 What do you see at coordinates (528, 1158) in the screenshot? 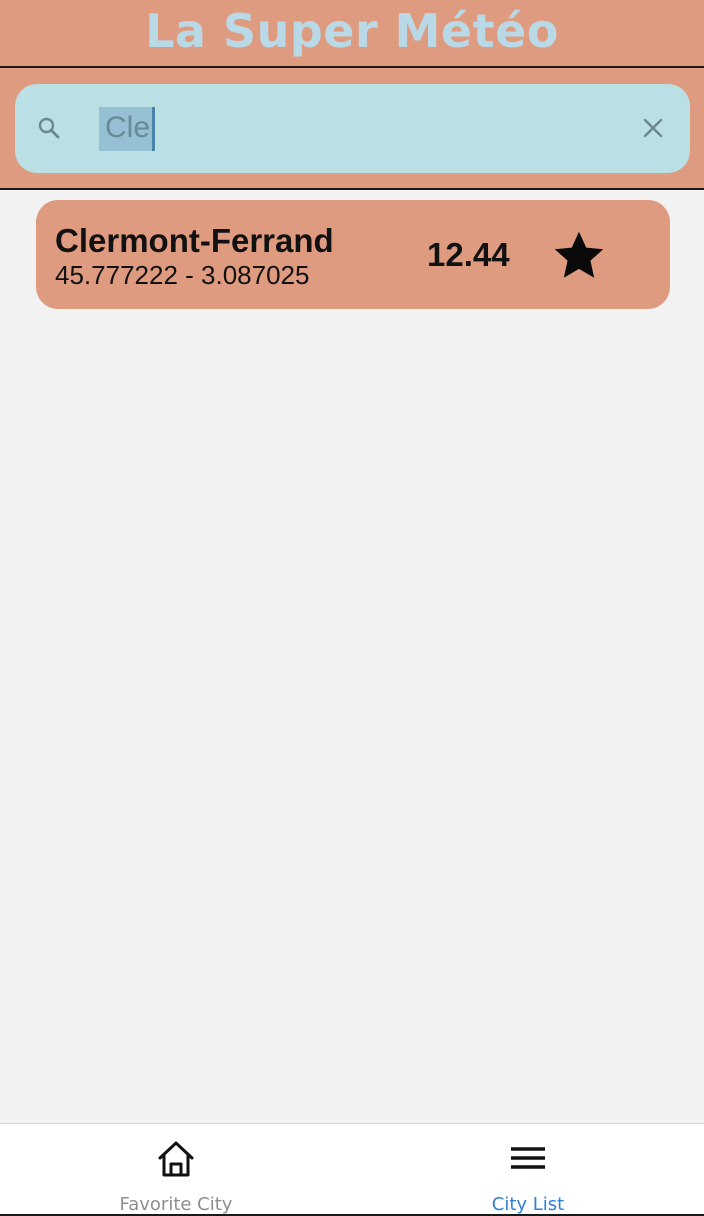
I see `menu-icon` at bounding box center [528, 1158].